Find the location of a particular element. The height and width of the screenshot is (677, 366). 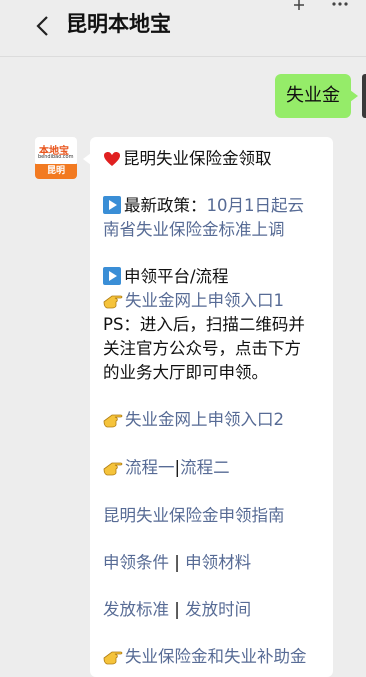

policy-link: 10月1日起云 is located at coordinates (256, 205).